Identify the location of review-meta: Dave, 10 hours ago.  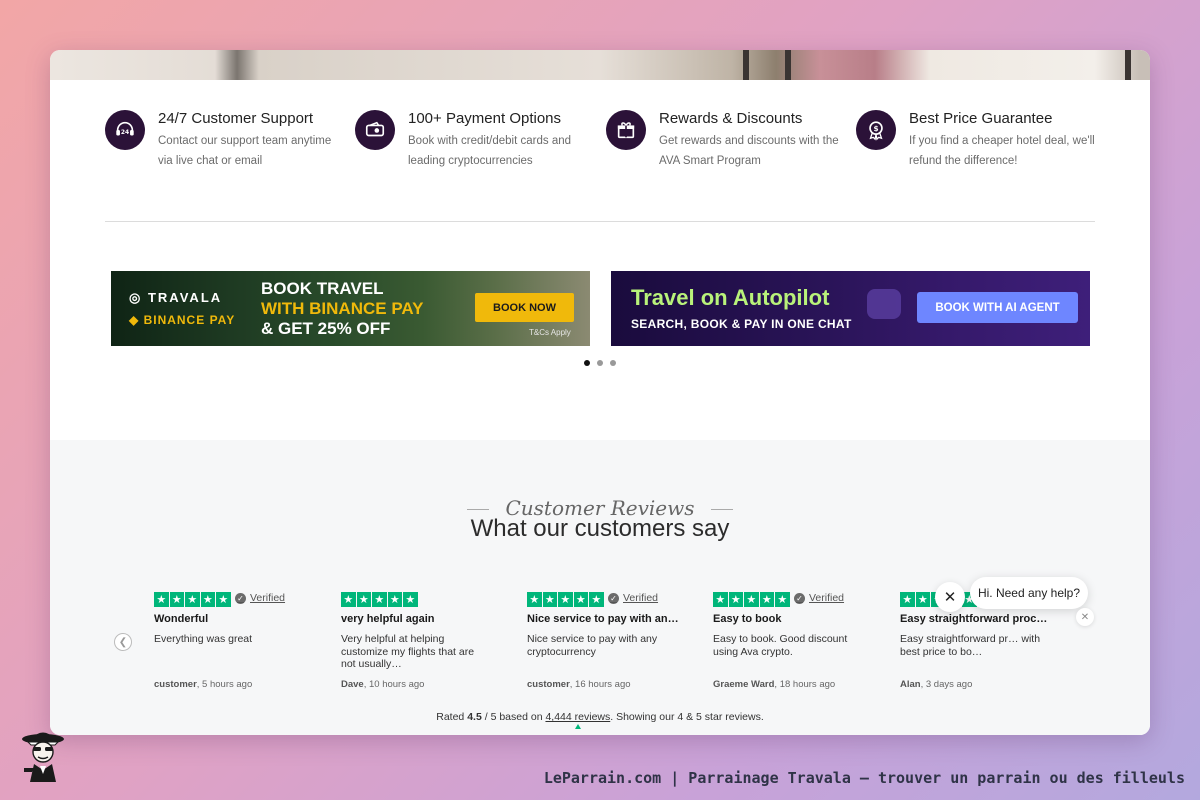
(383, 684).